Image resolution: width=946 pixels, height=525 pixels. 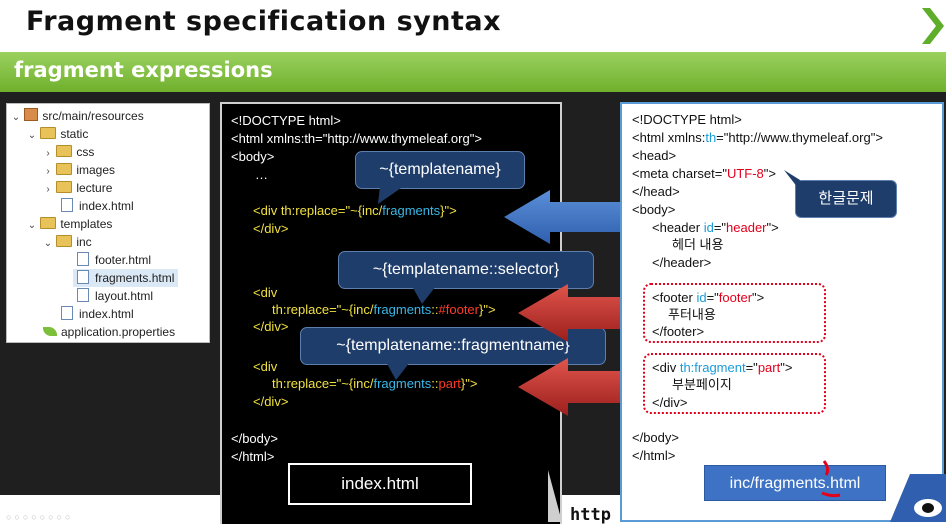 I want to click on code-line: </footer>, so click(x=678, y=331).